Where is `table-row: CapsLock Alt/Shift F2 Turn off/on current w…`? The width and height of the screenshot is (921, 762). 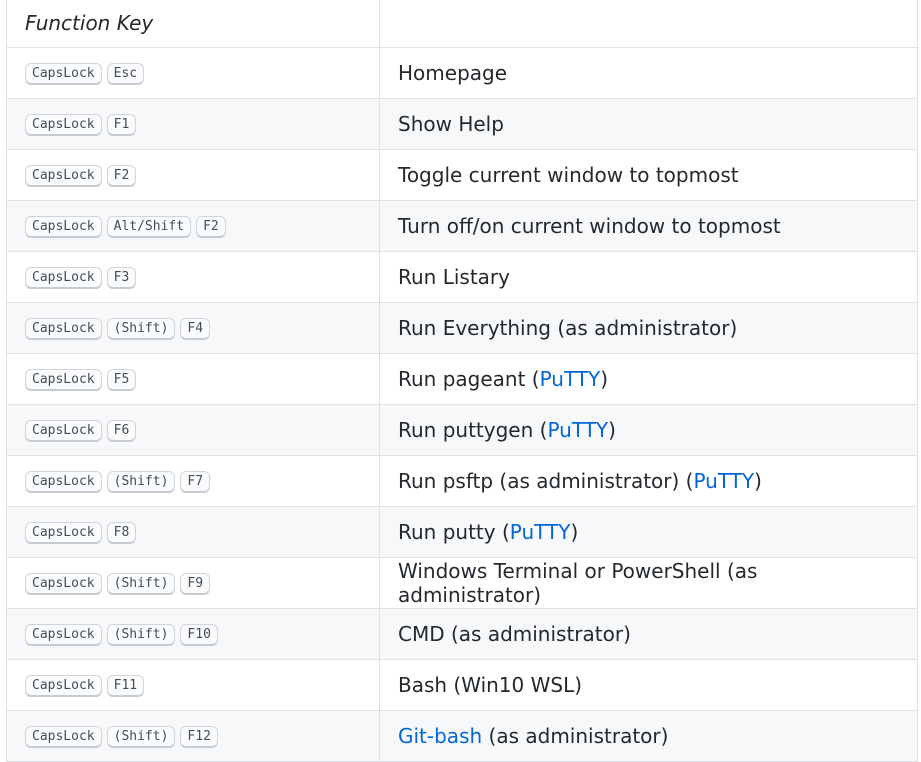
table-row: CapsLock Alt/Shift F2 Turn off/on current w… is located at coordinates (462, 226).